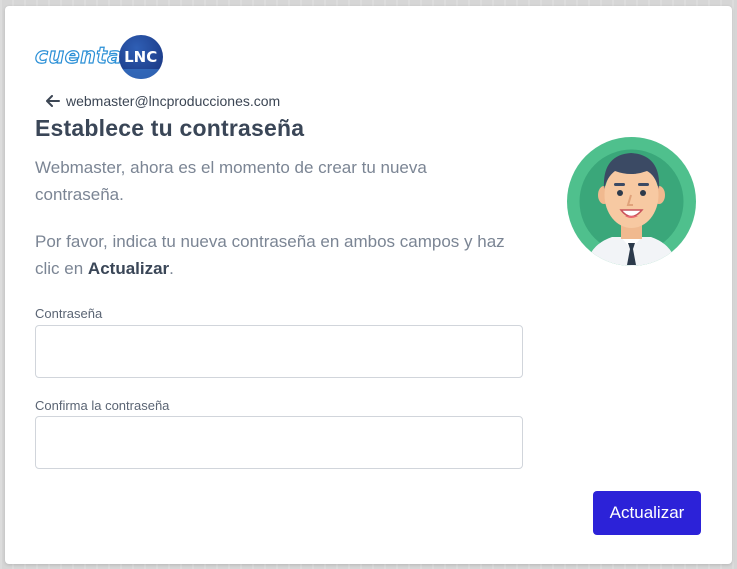 This screenshot has height=569, width=737. Describe the element at coordinates (128, 268) in the screenshot. I see `instructions-bold: Actualizar` at that location.